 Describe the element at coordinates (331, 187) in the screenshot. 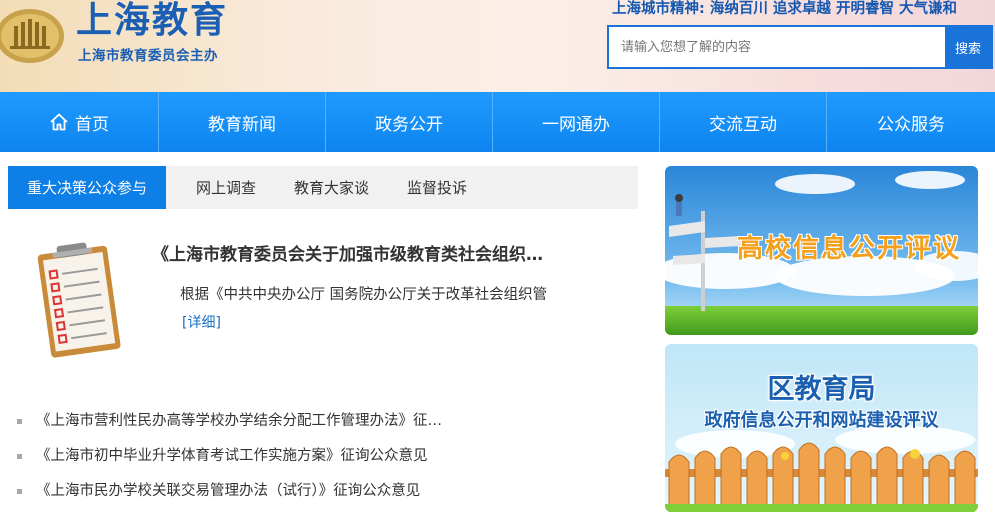

I see `tab-education-forum: 教育大家谈` at that location.